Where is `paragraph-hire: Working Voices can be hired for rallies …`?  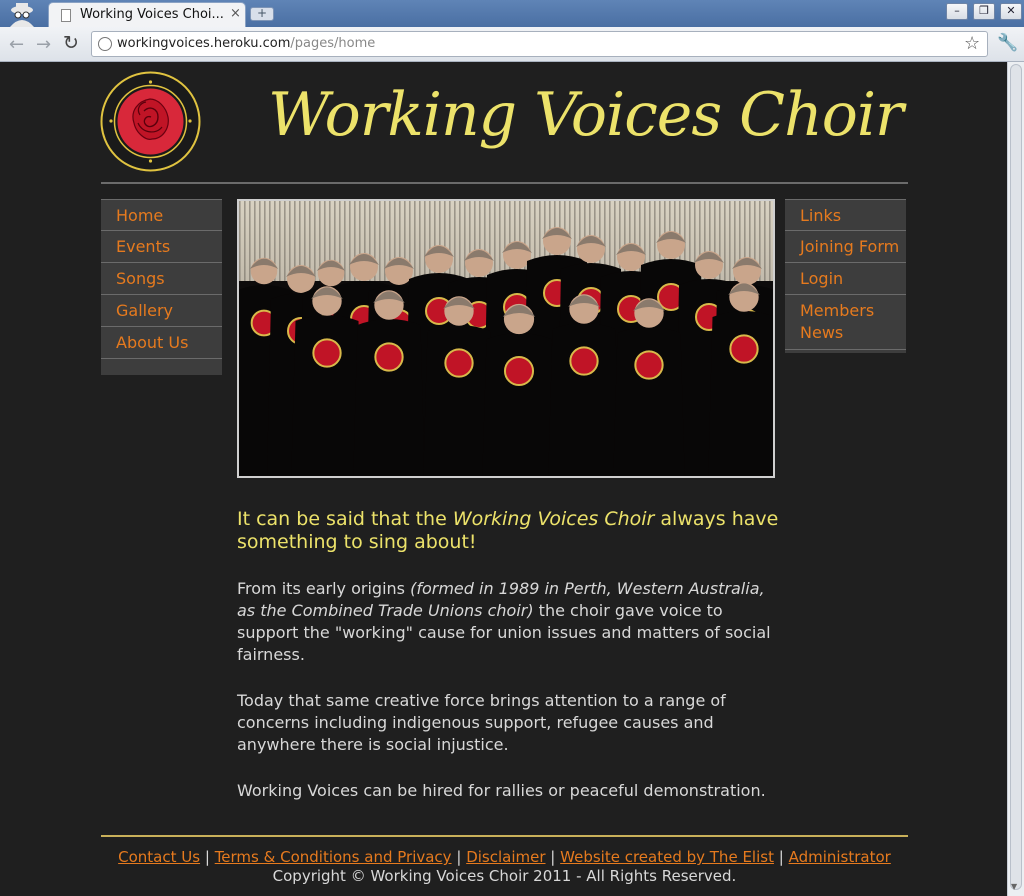
paragraph-hire: Working Voices can be hired for rallies … is located at coordinates (501, 790).